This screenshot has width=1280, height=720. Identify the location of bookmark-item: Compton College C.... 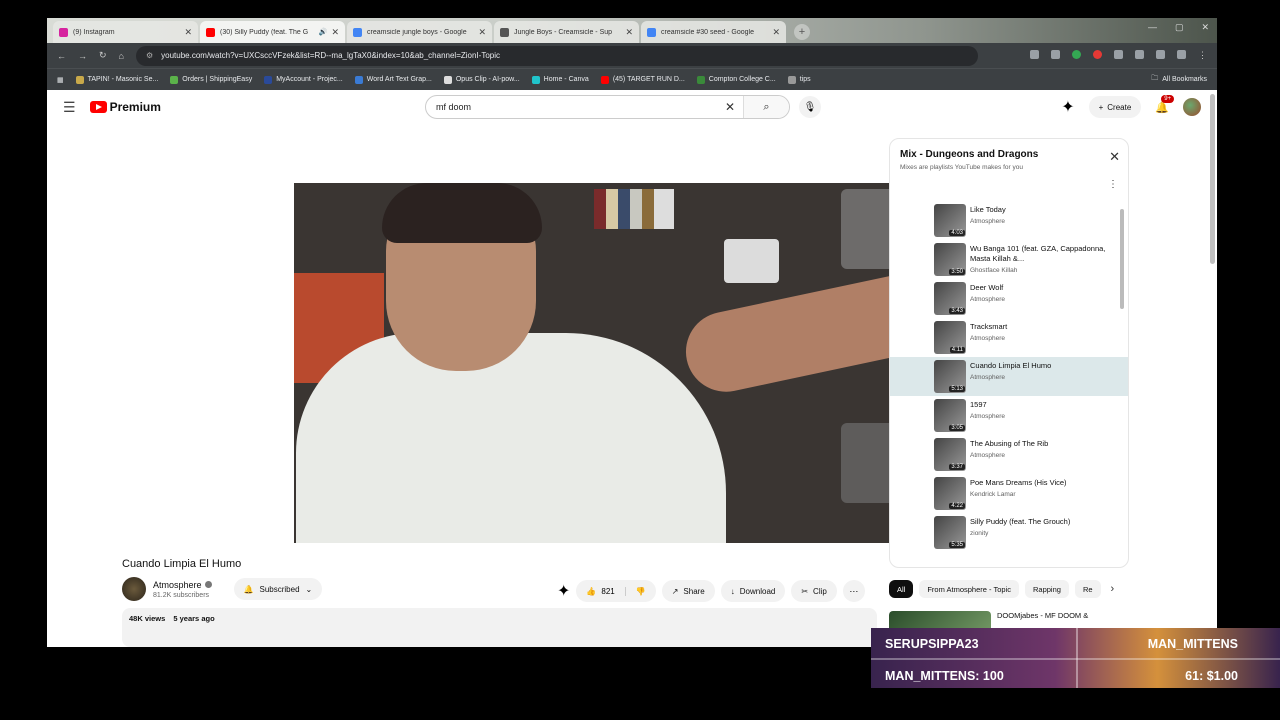
(736, 79).